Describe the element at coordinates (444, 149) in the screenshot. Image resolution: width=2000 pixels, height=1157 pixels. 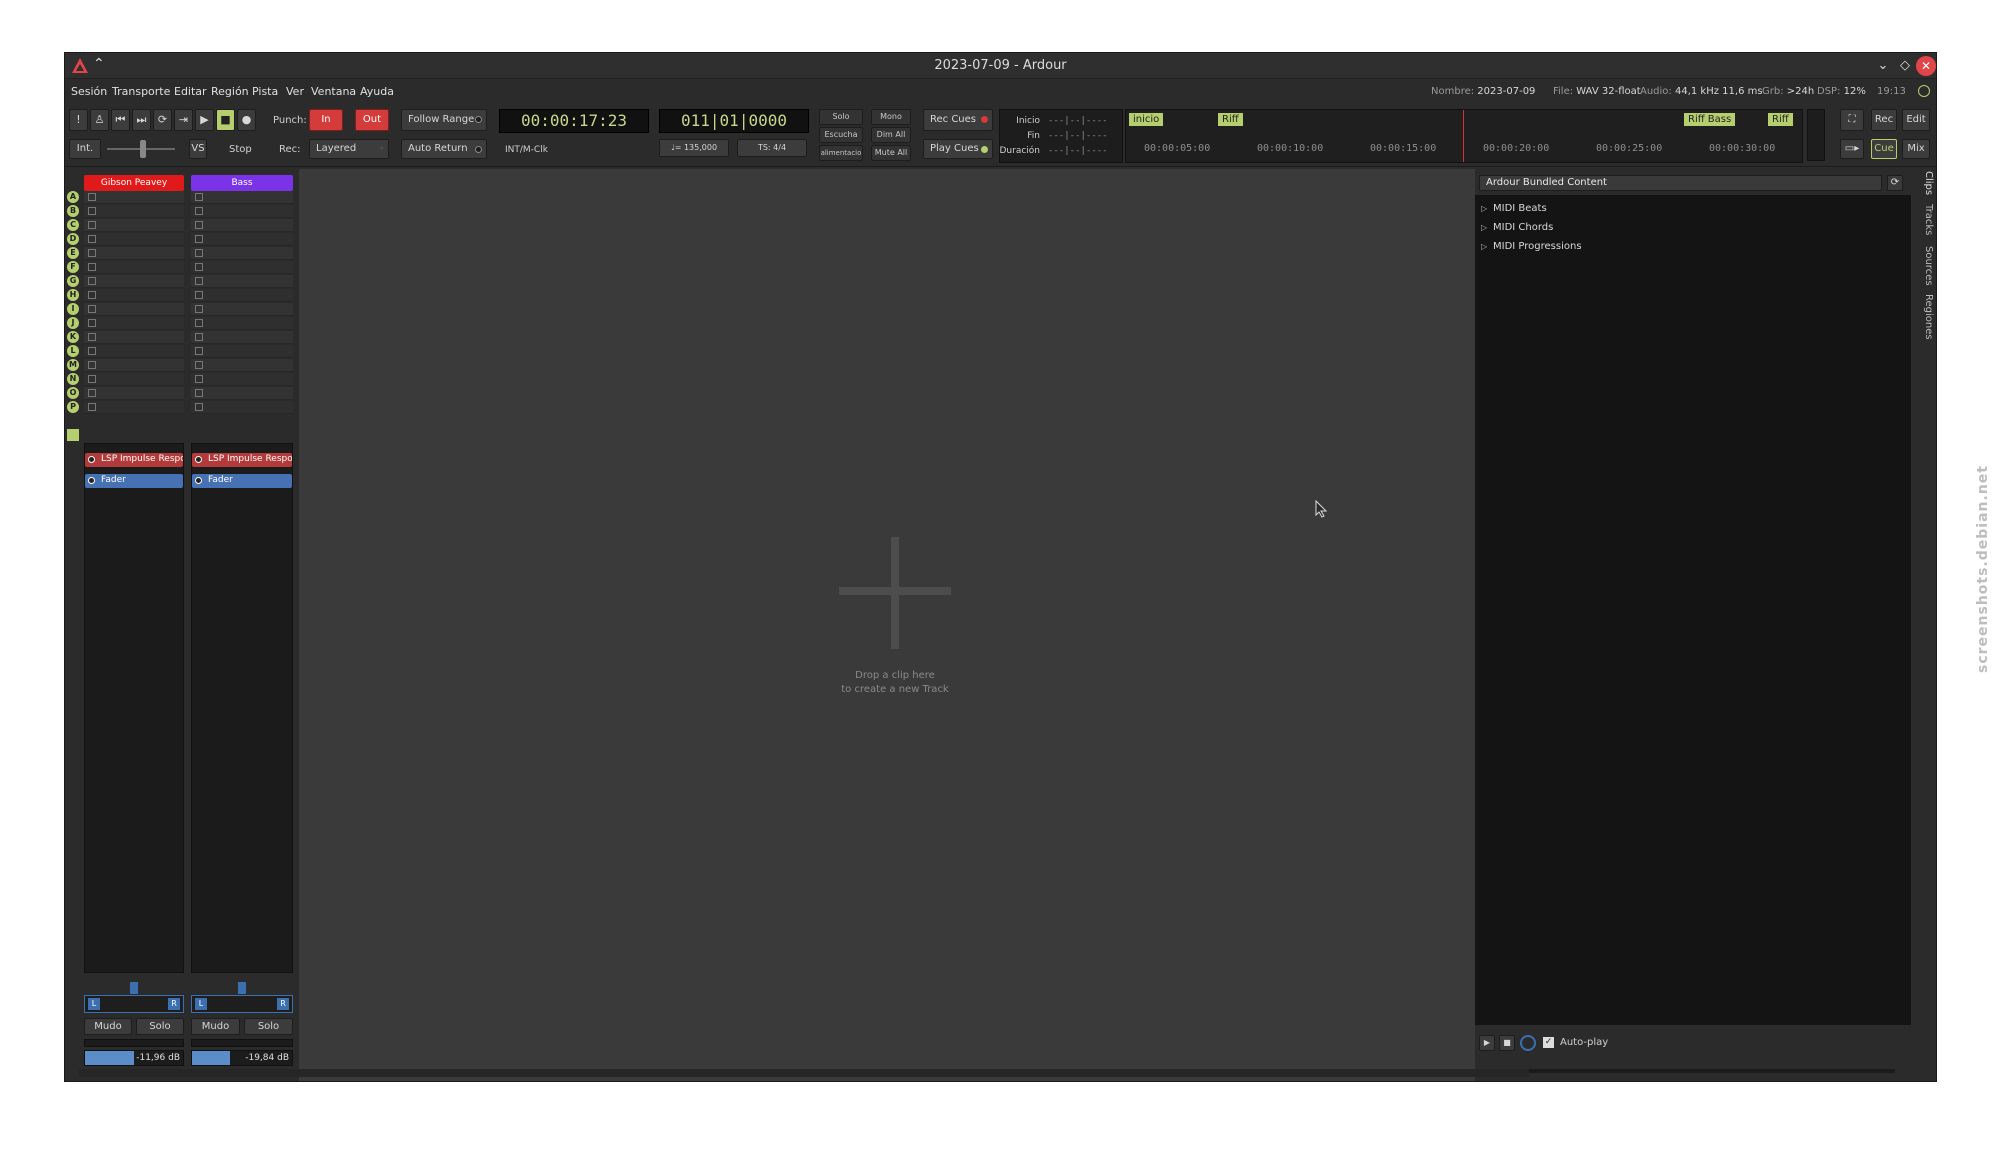
I see `auto-return-button: Auto Return` at that location.